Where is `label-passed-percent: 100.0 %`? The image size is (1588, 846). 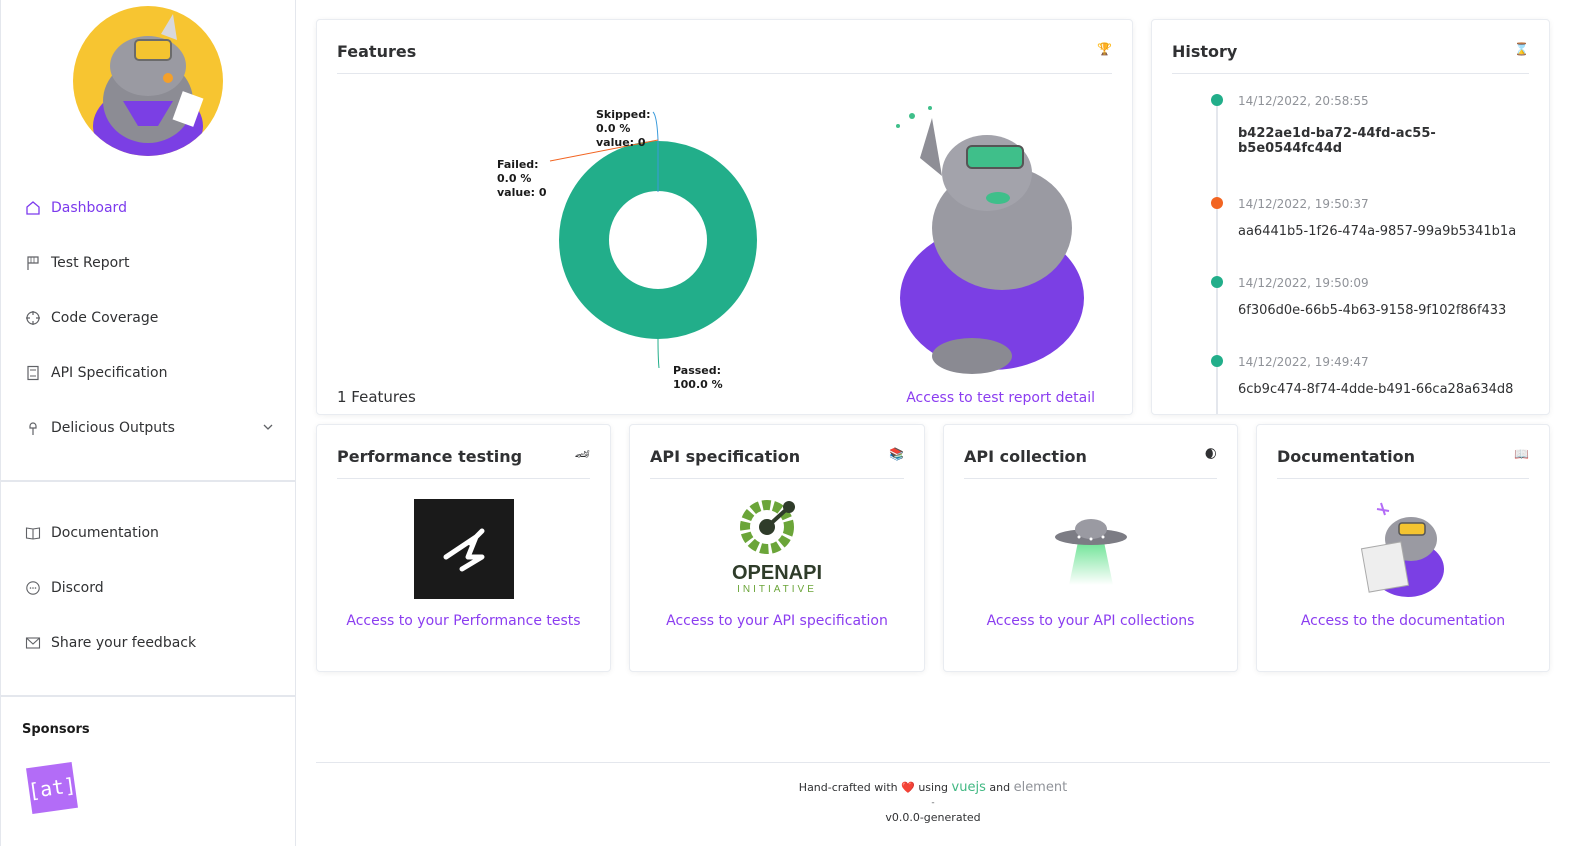 label-passed-percent: 100.0 % is located at coordinates (698, 384).